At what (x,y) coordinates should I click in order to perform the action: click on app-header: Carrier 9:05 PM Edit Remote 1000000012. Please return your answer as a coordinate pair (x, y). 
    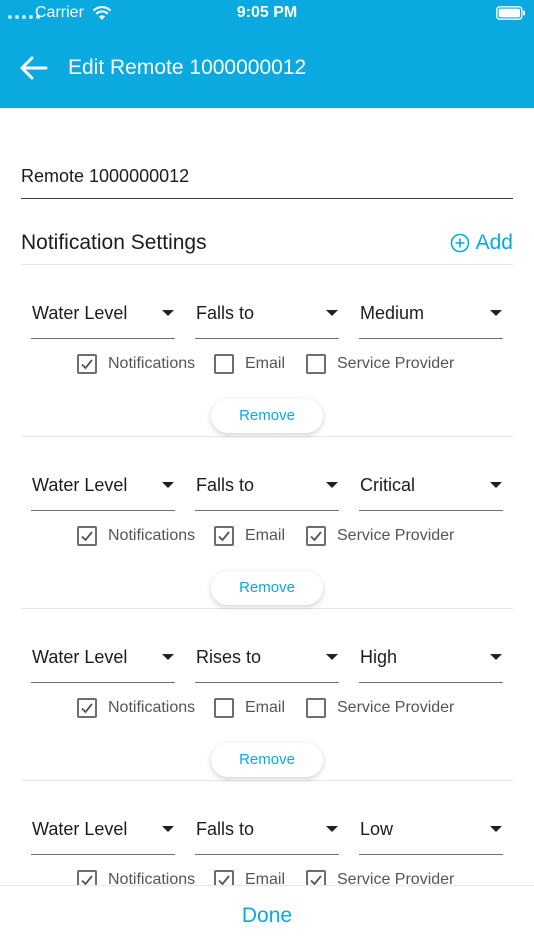
    Looking at the image, I should click on (267, 54).